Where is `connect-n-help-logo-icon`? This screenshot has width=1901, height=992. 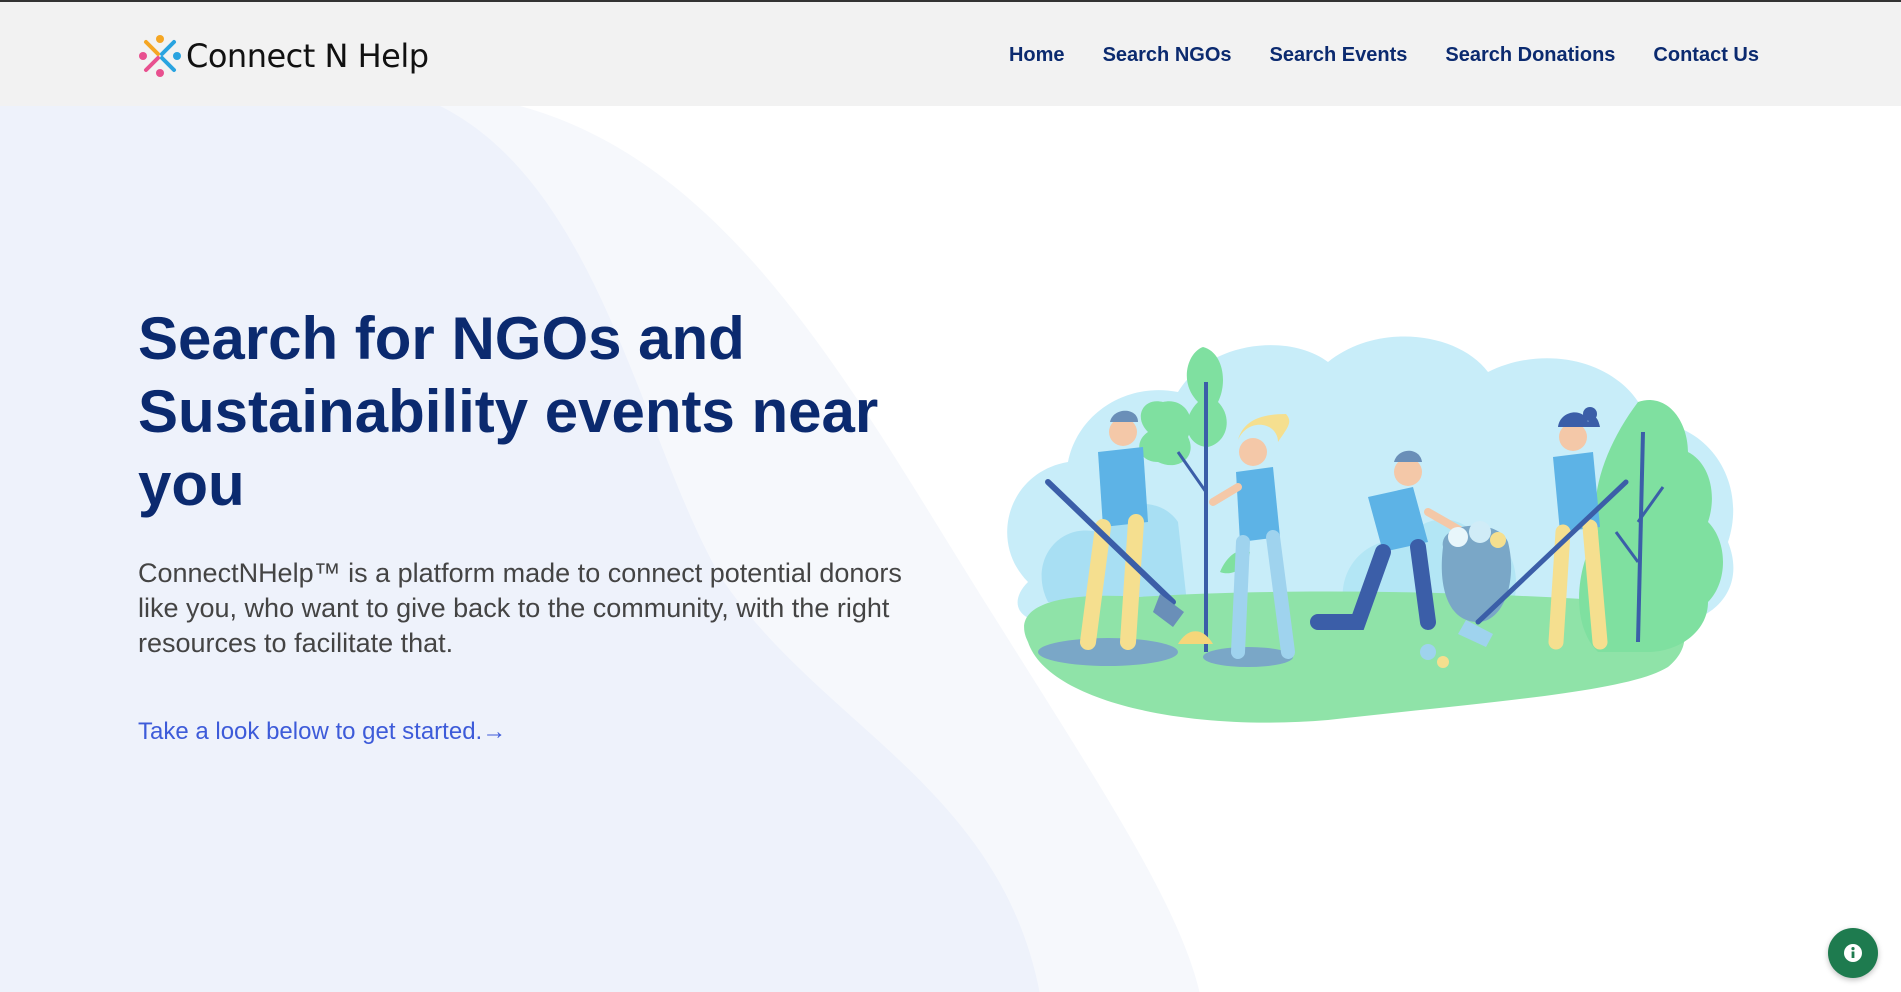 connect-n-help-logo-icon is located at coordinates (160, 56).